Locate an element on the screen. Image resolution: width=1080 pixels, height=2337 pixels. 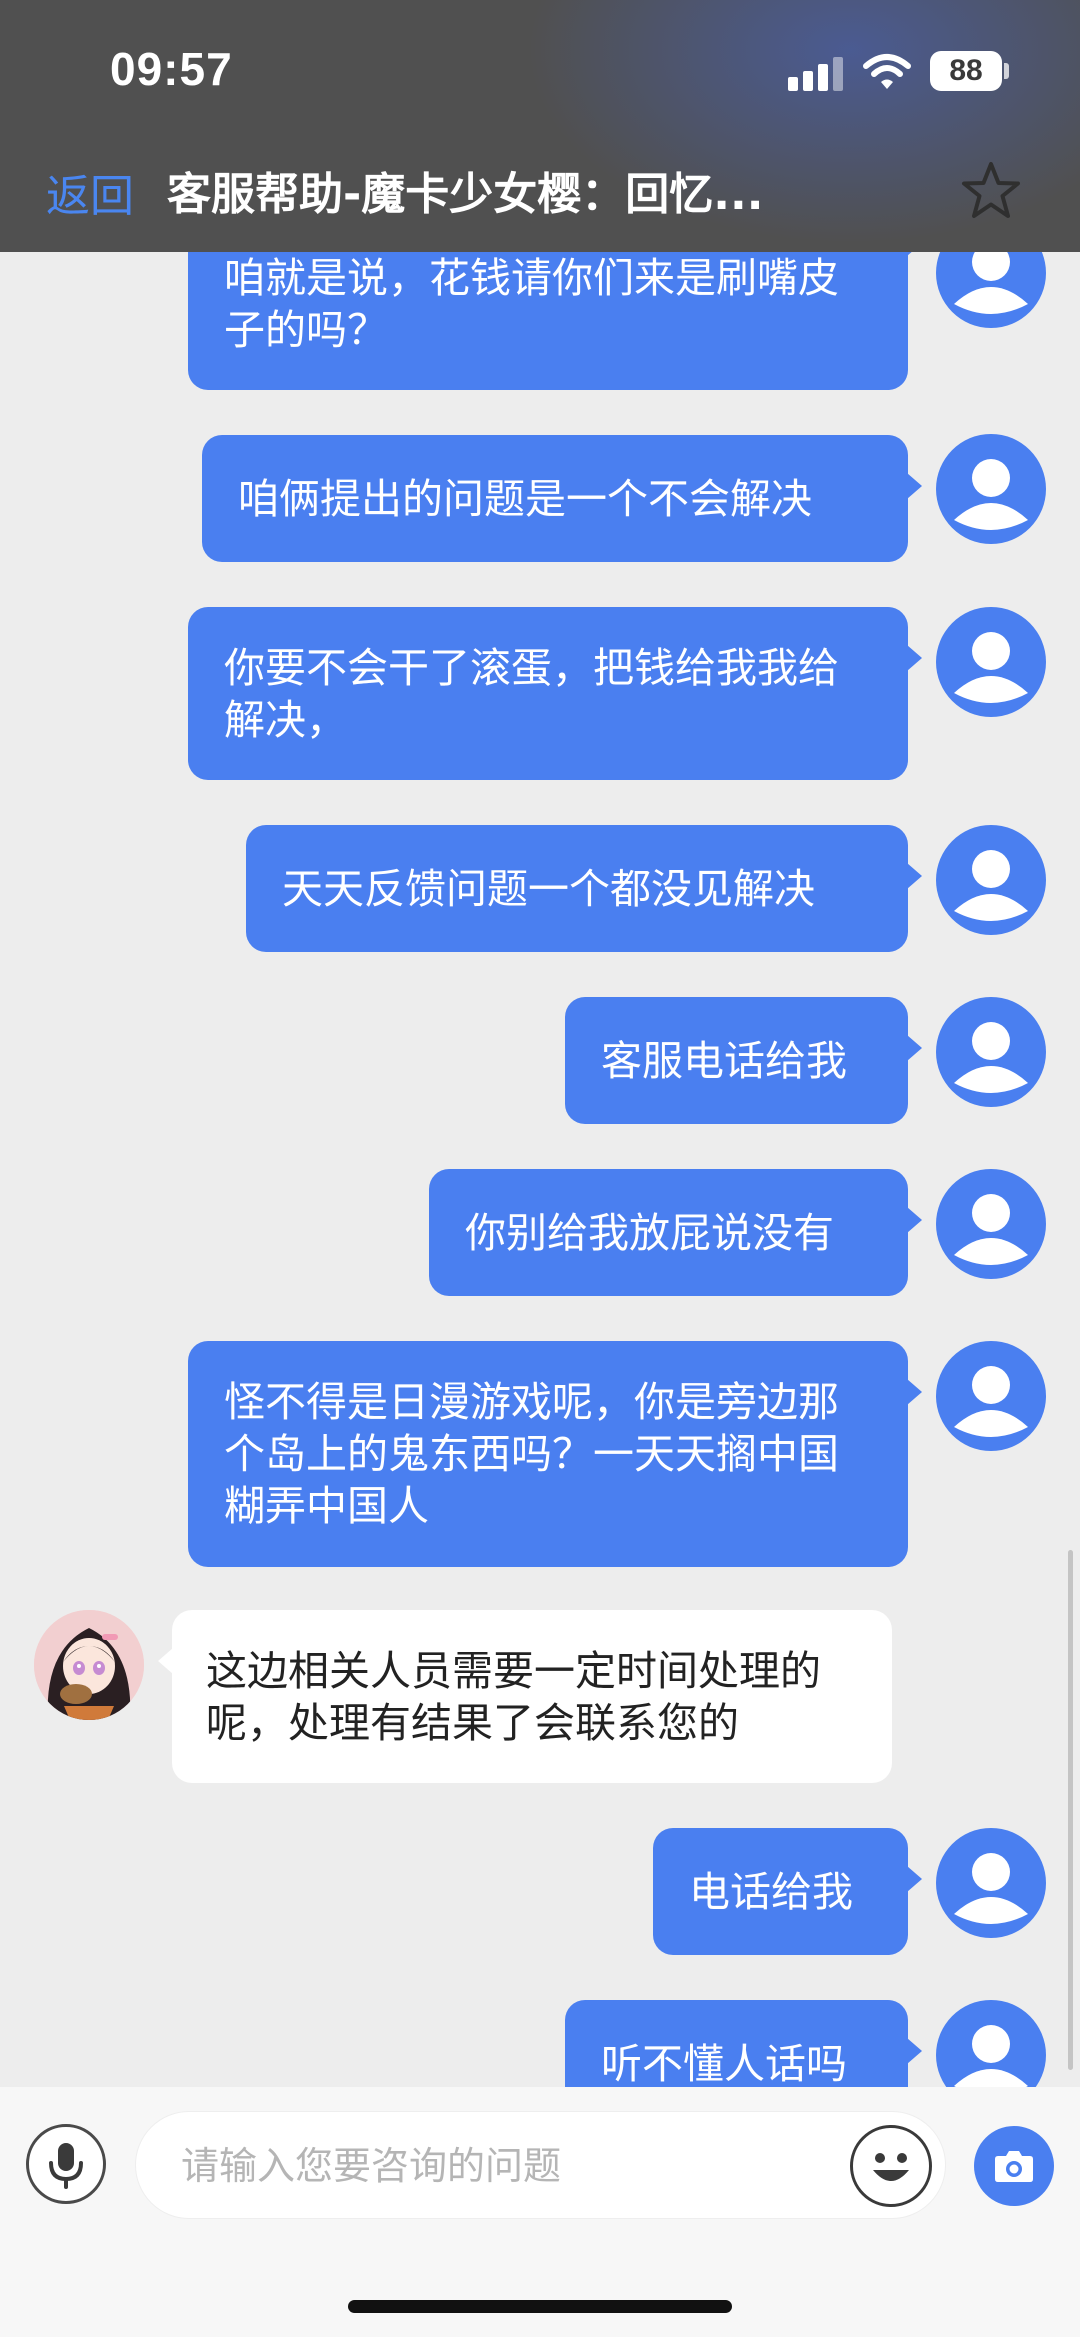
scrollbar is located at coordinates (1070, 1810).